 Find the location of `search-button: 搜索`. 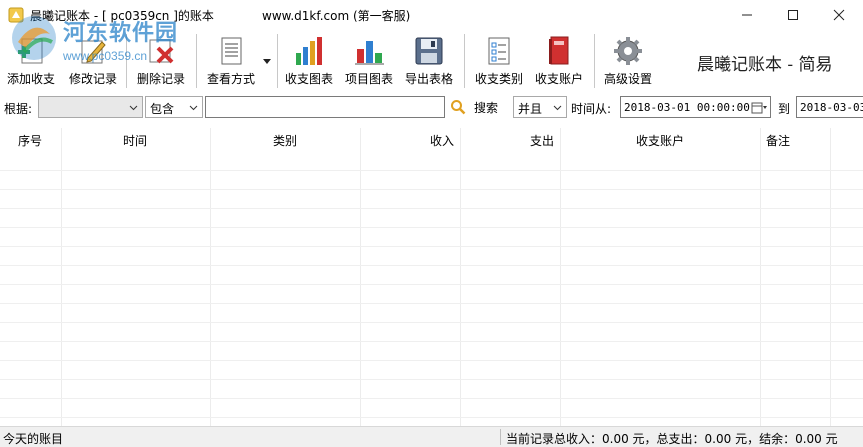

search-button: 搜索 is located at coordinates (474, 107).